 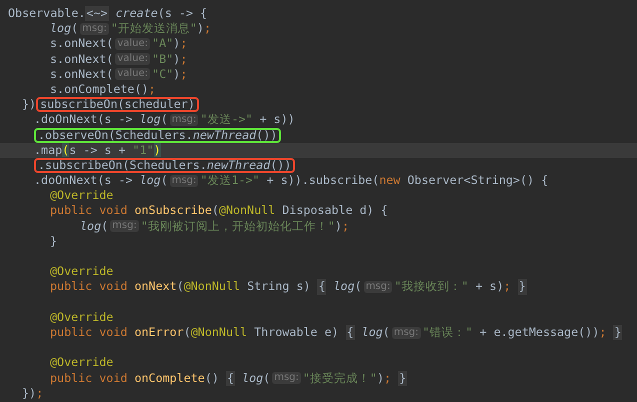 I want to click on code-text: subscribeOn(scheduler), so click(x=117, y=104).